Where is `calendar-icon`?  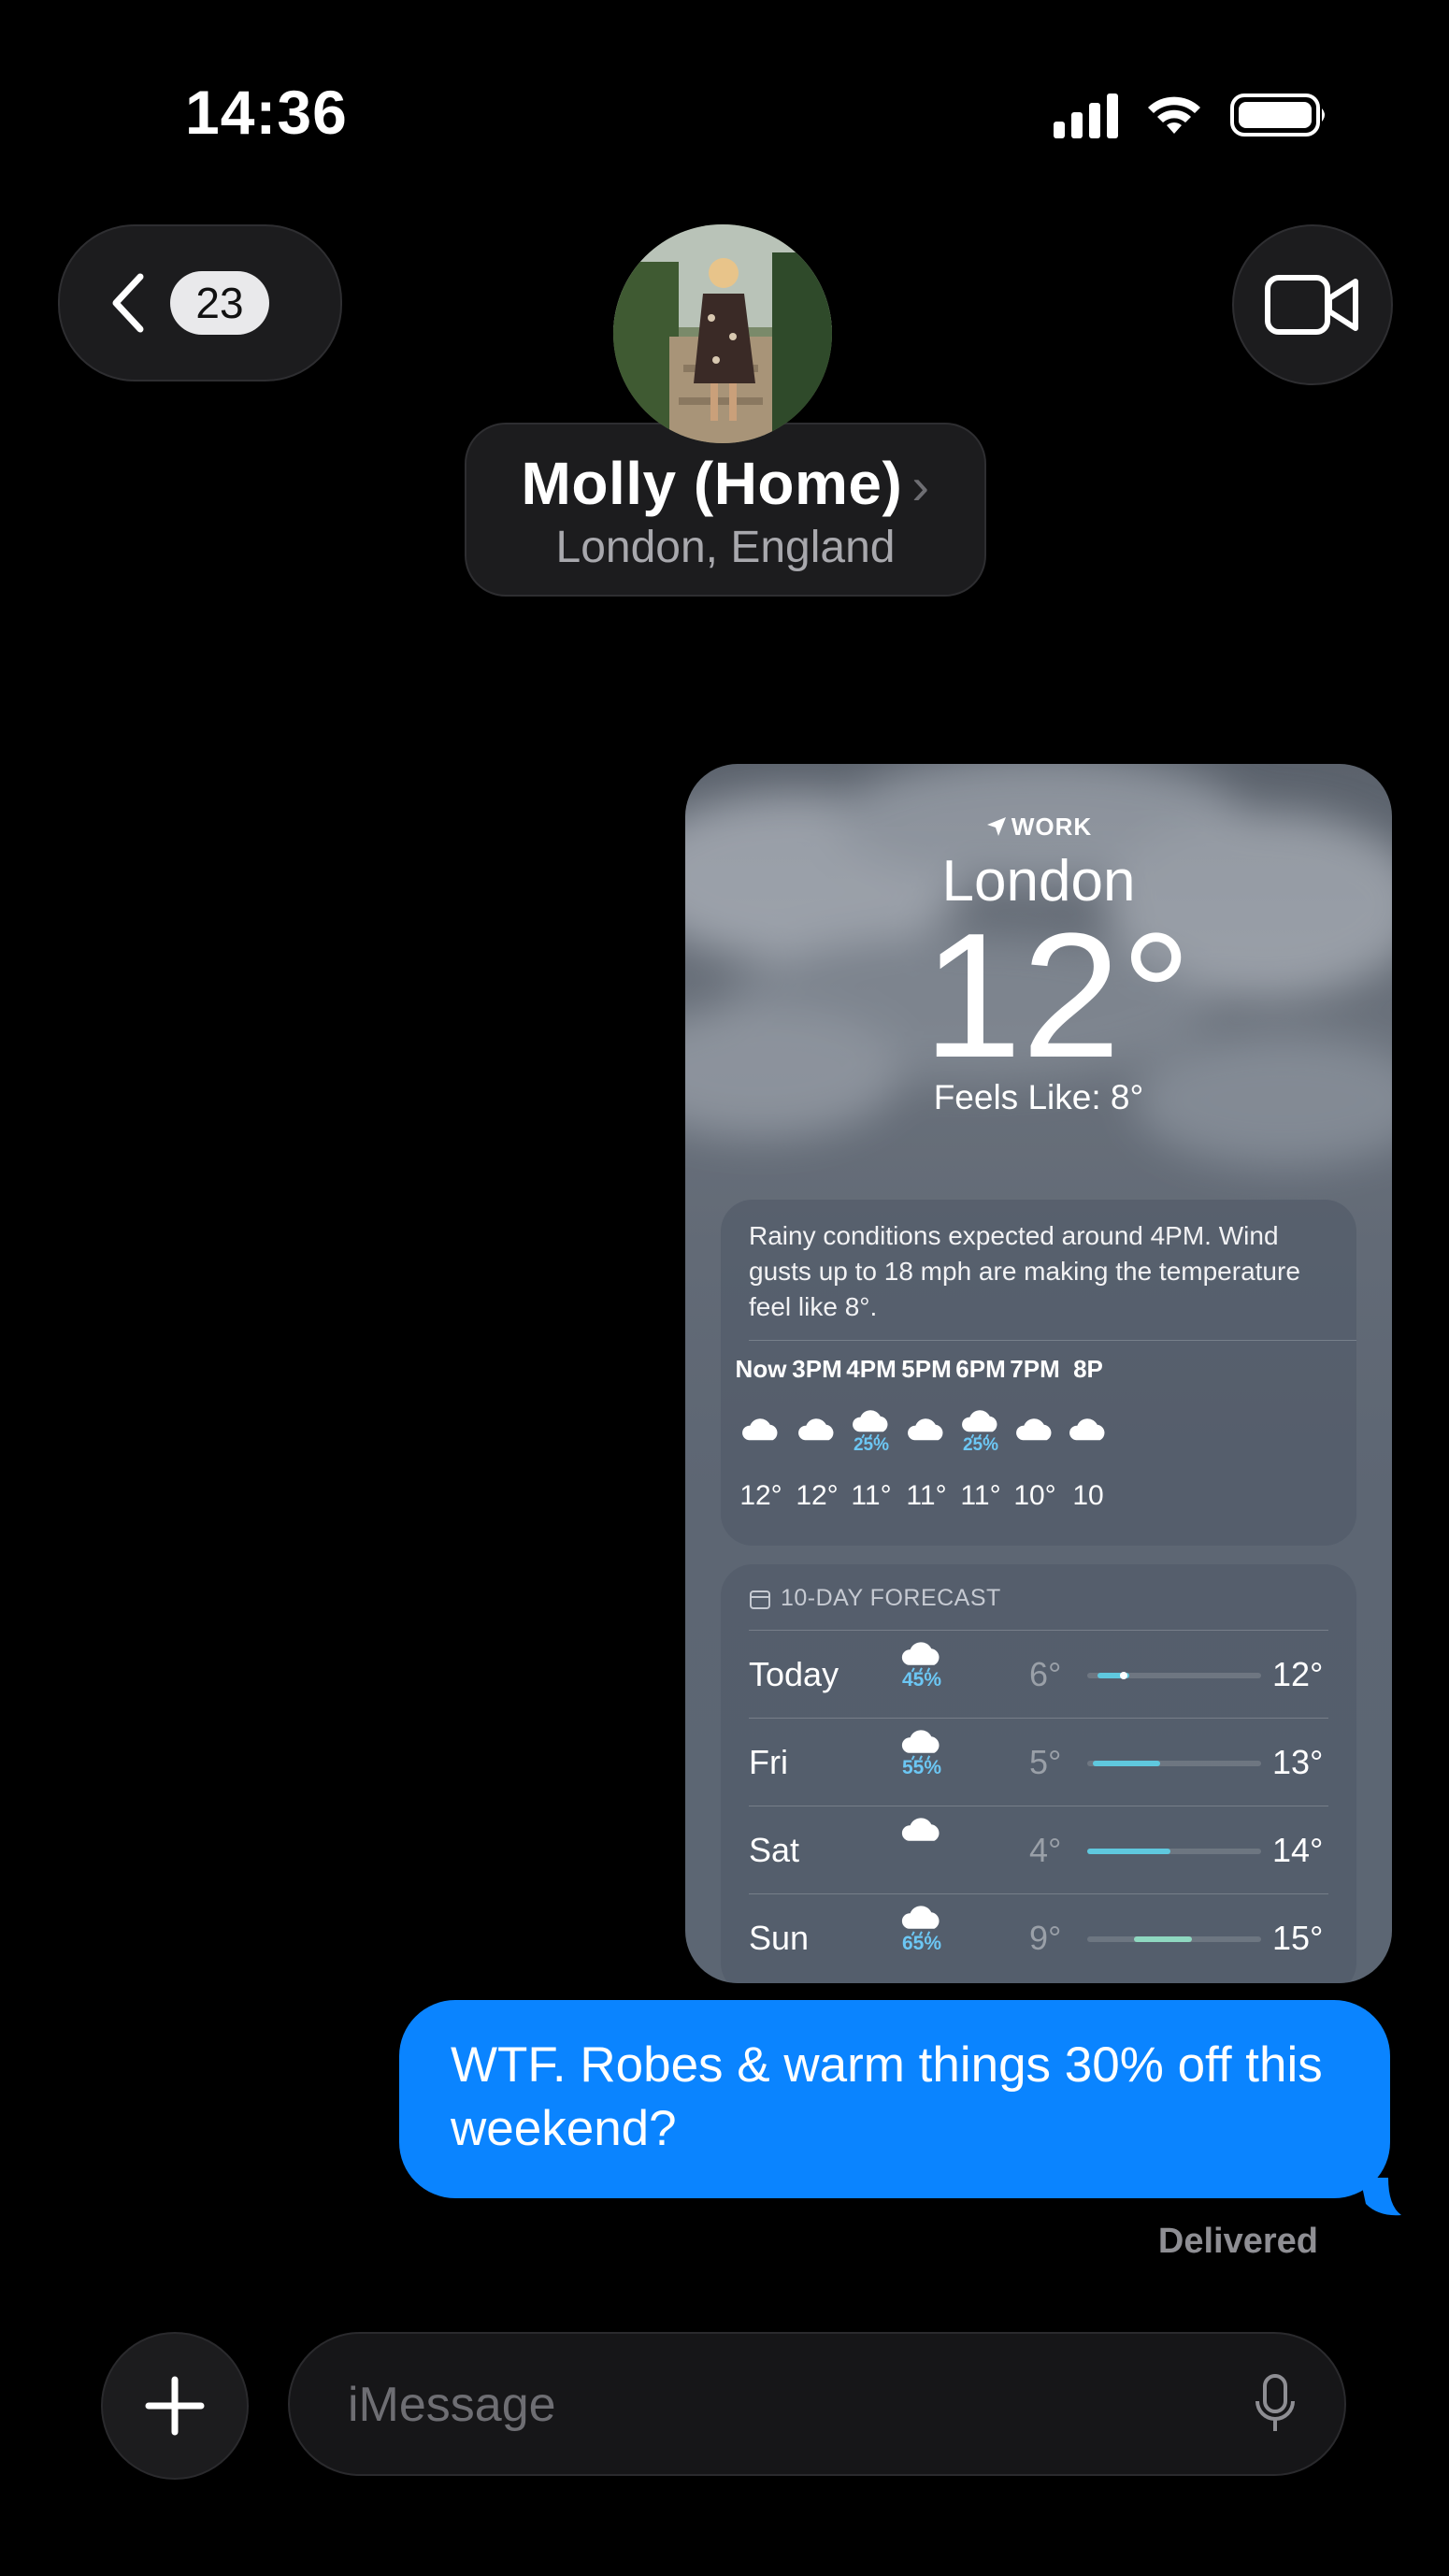 calendar-icon is located at coordinates (760, 1600).